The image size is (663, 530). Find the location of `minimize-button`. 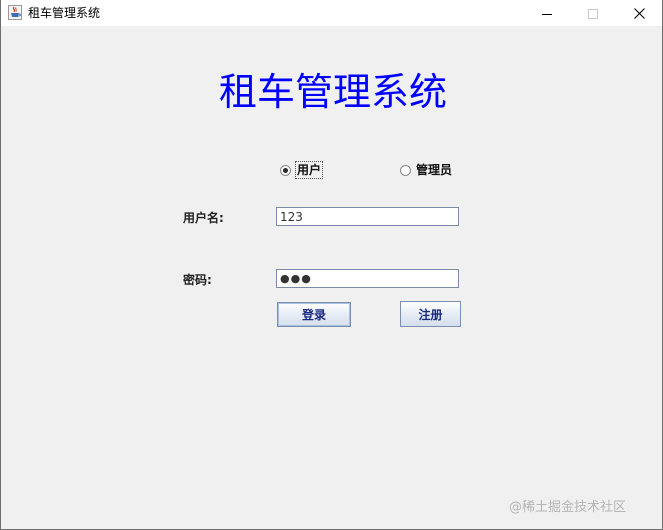

minimize-button is located at coordinates (547, 13).